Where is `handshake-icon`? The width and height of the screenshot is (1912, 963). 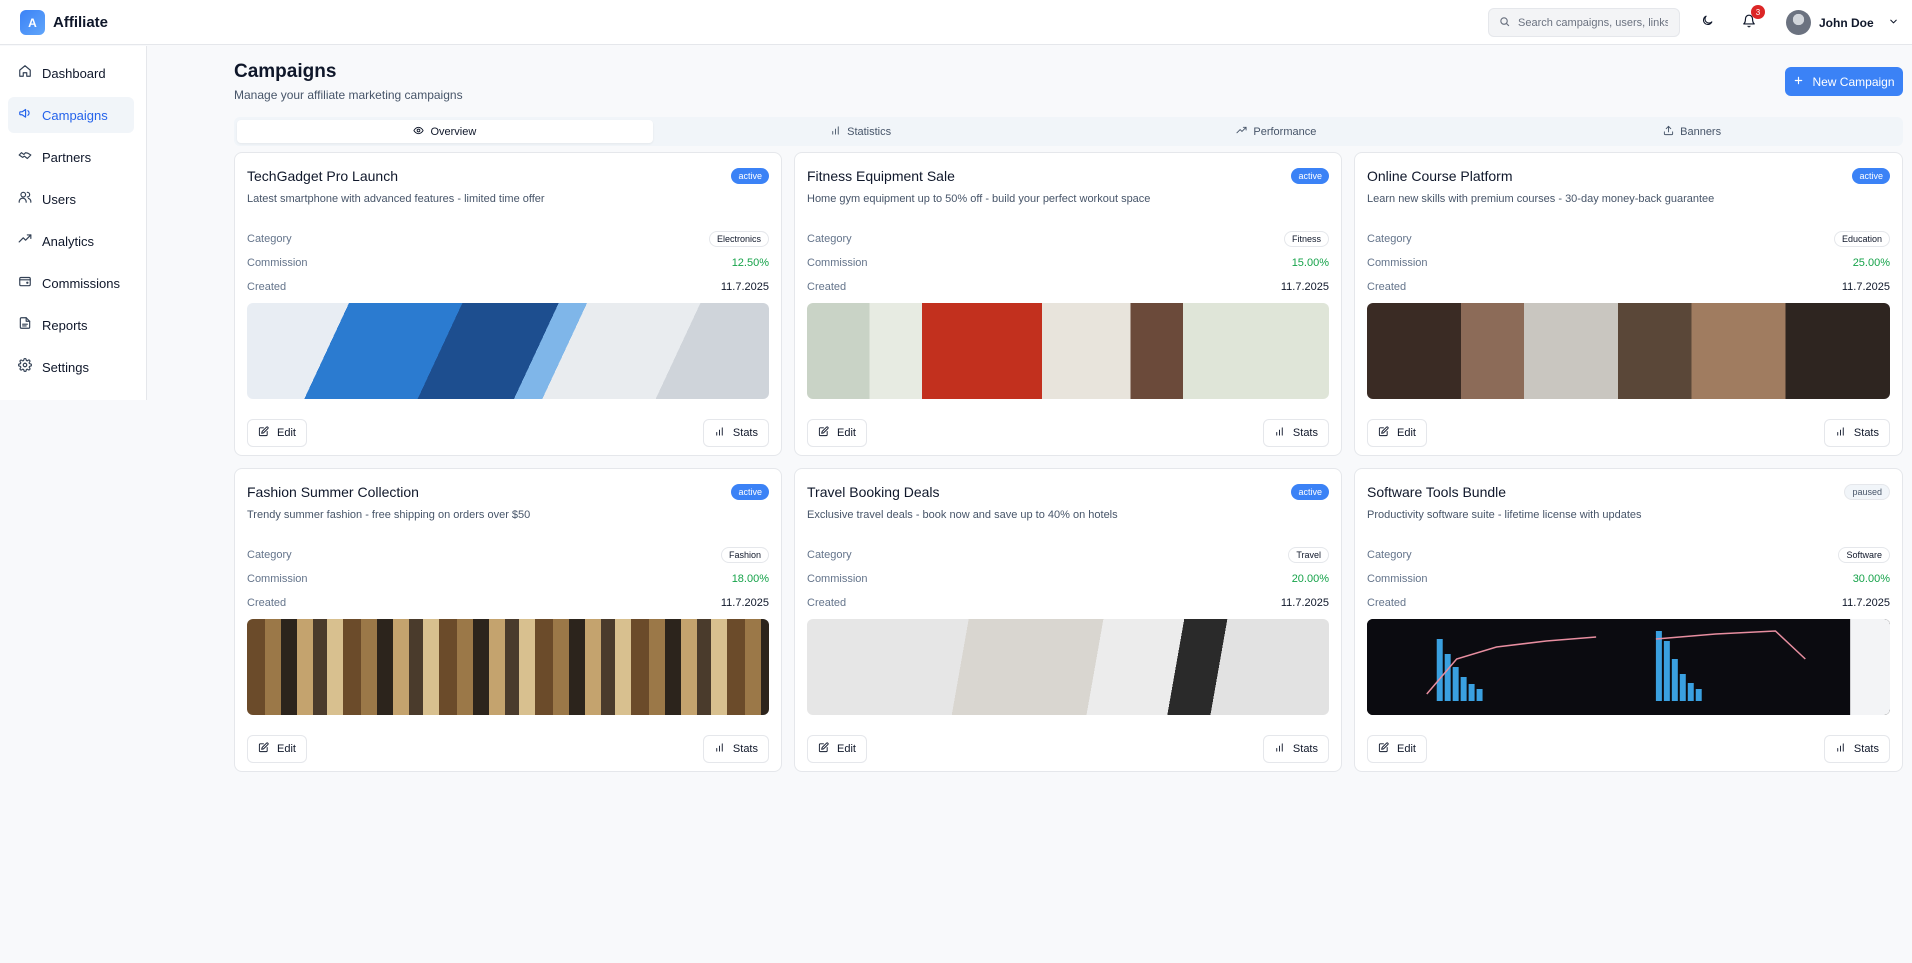
handshake-icon is located at coordinates (25, 157).